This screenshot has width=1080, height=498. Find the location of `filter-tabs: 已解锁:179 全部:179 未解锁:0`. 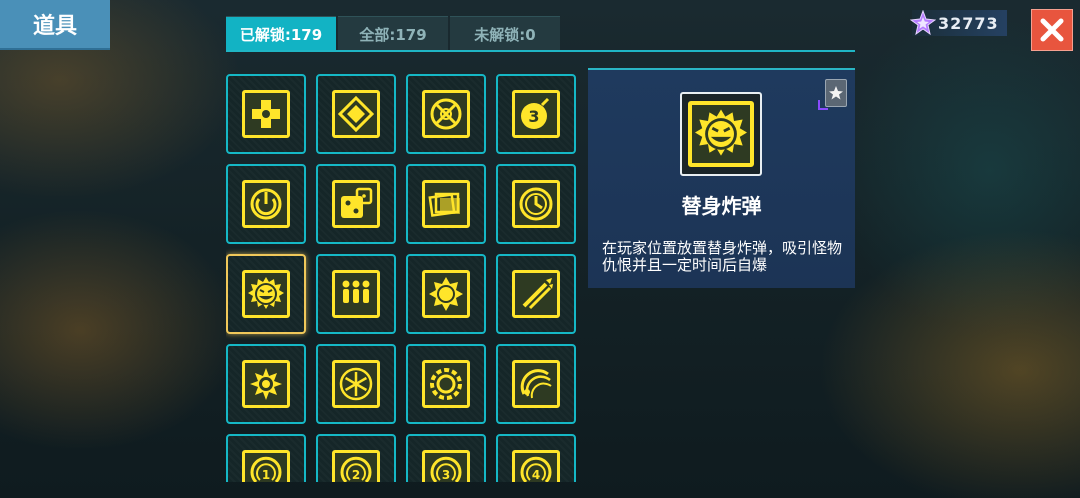

filter-tabs: 已解锁:179 全部:179 未解锁:0 is located at coordinates (394, 34).